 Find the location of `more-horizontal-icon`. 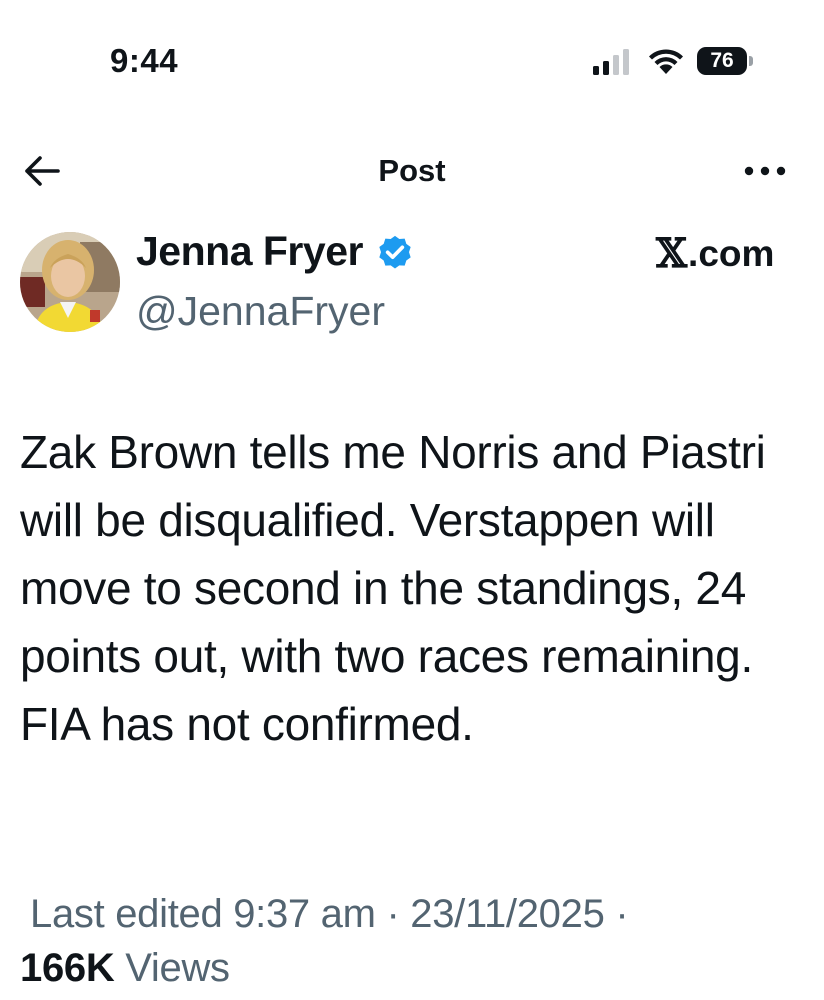

more-horizontal-icon is located at coordinates (765, 170).